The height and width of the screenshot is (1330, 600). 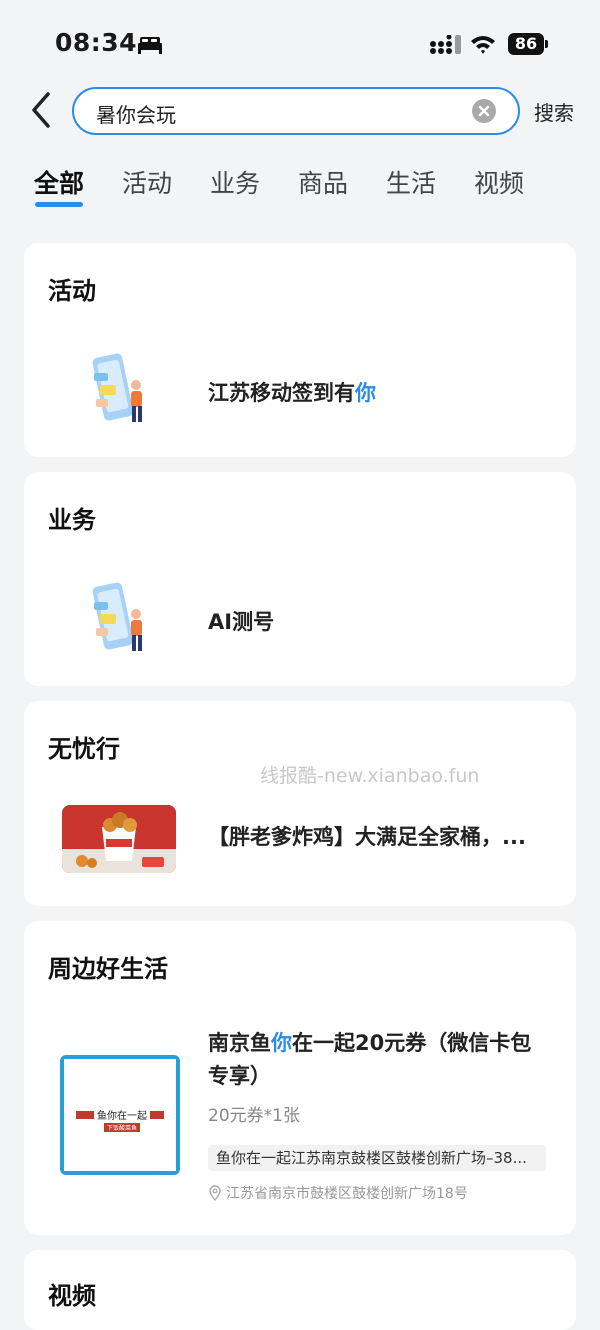 I want to click on section-title: 活动, so click(x=72, y=291).